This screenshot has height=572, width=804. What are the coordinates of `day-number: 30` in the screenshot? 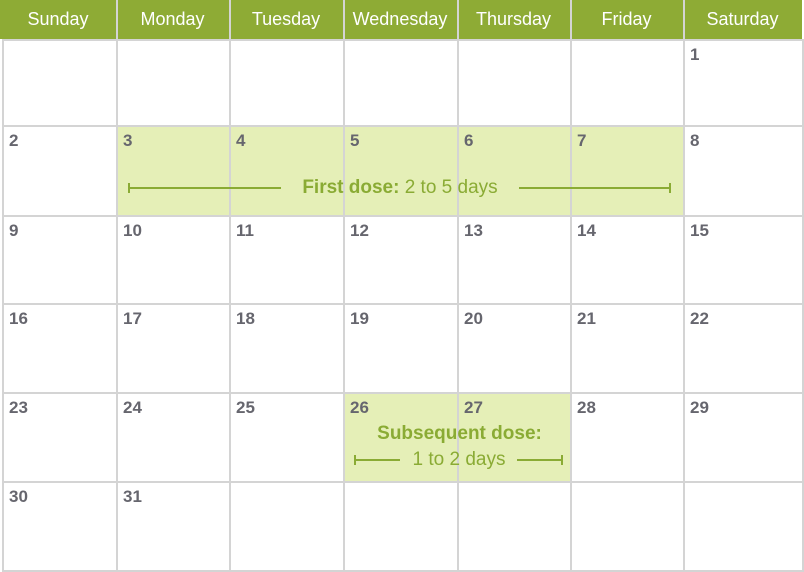 It's located at (18, 496).